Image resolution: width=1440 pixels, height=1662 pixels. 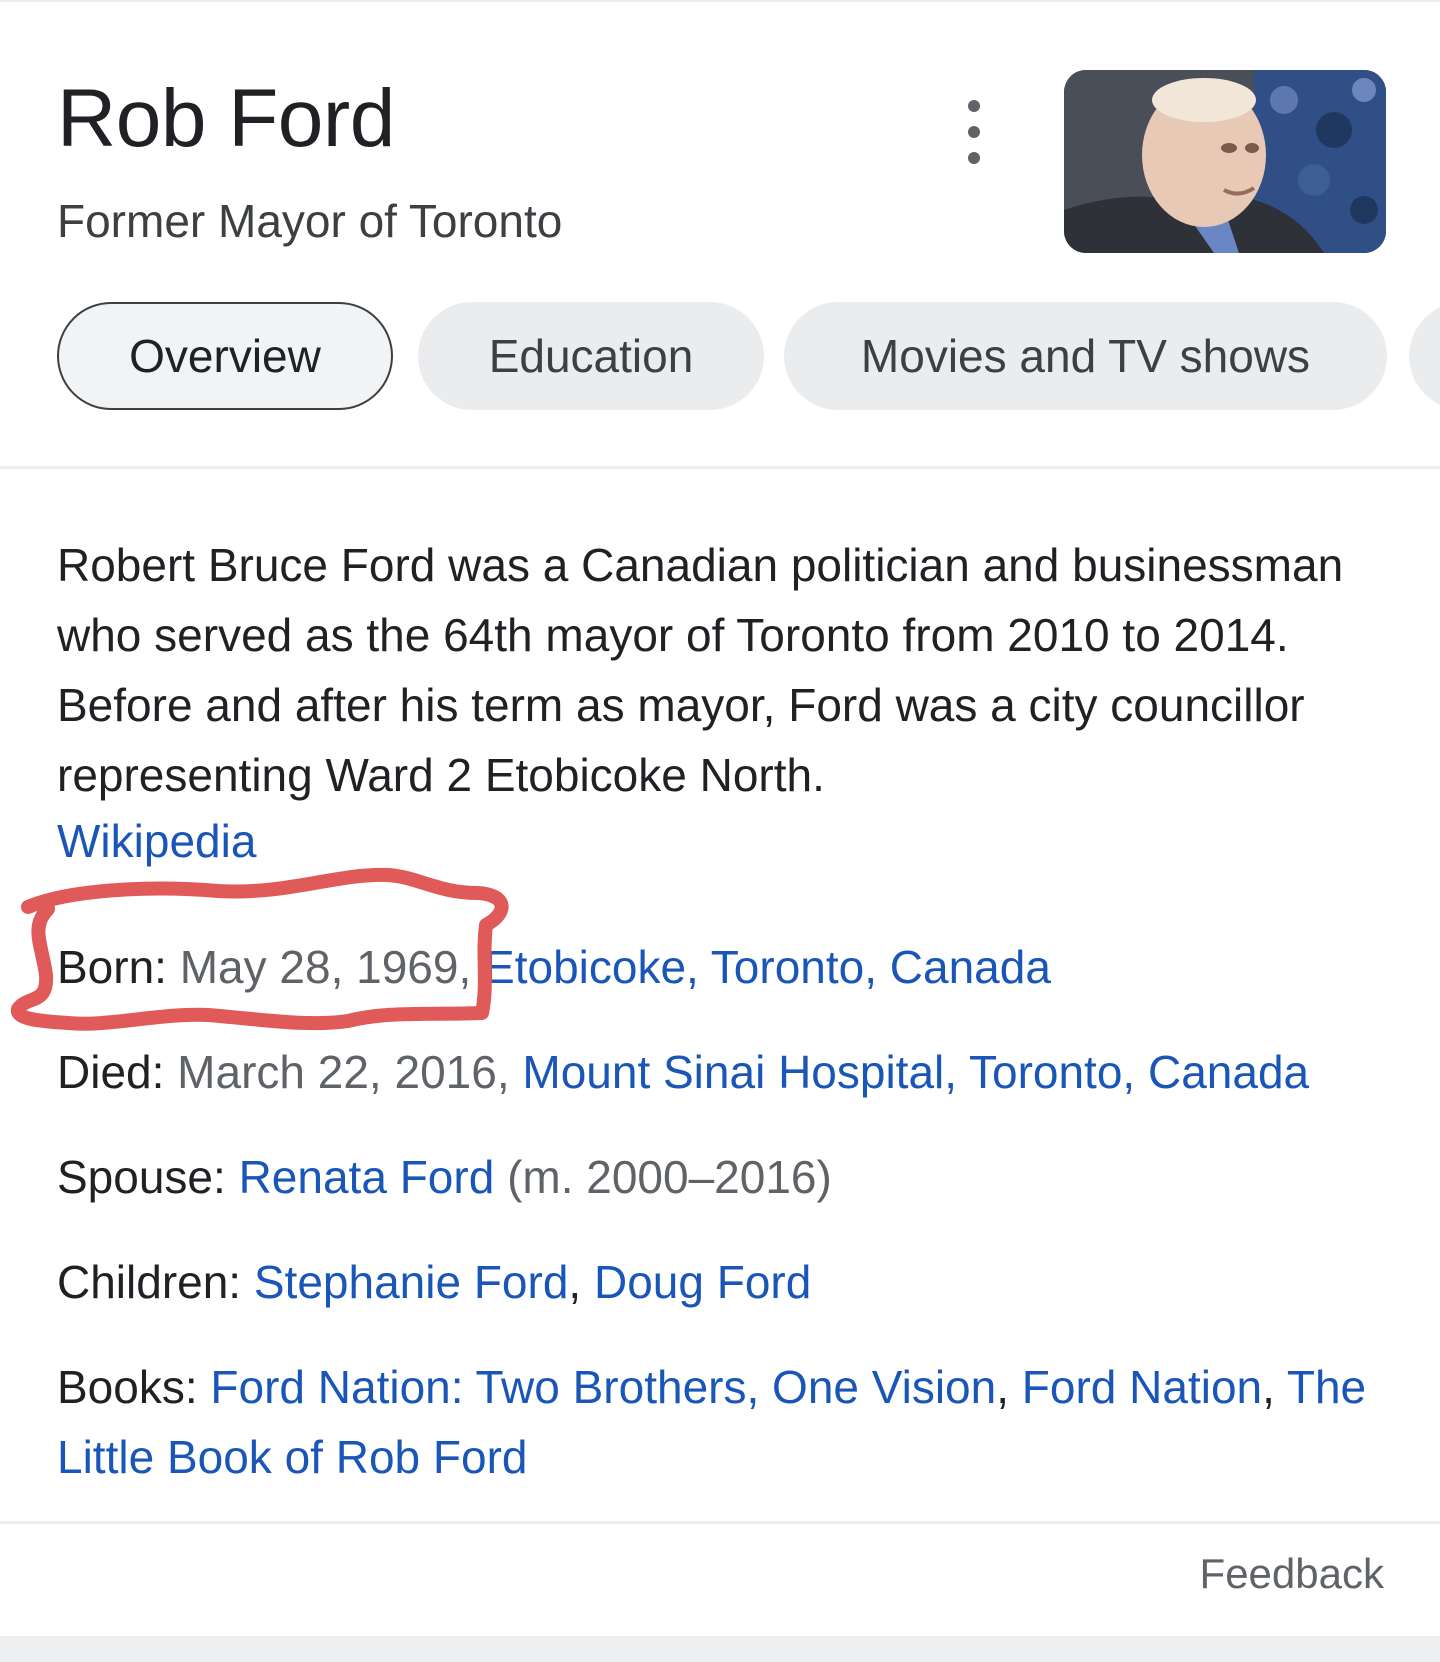 I want to click on fact-label-books: Books:, so click(x=127, y=1387).